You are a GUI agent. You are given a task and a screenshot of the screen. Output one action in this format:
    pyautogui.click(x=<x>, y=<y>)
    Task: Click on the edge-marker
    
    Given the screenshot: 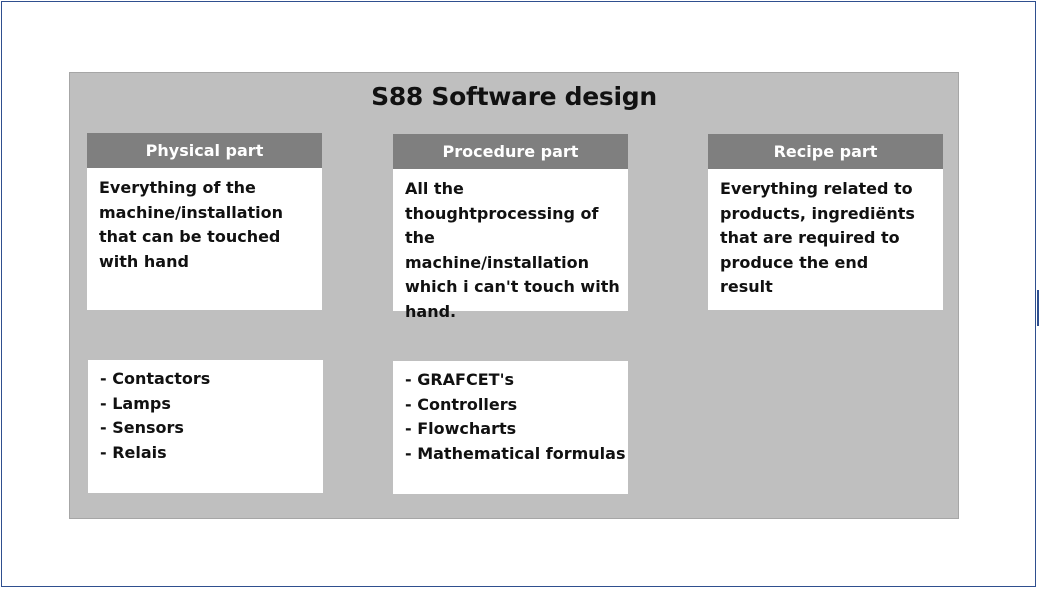 What is the action you would take?
    pyautogui.click(x=1036, y=308)
    